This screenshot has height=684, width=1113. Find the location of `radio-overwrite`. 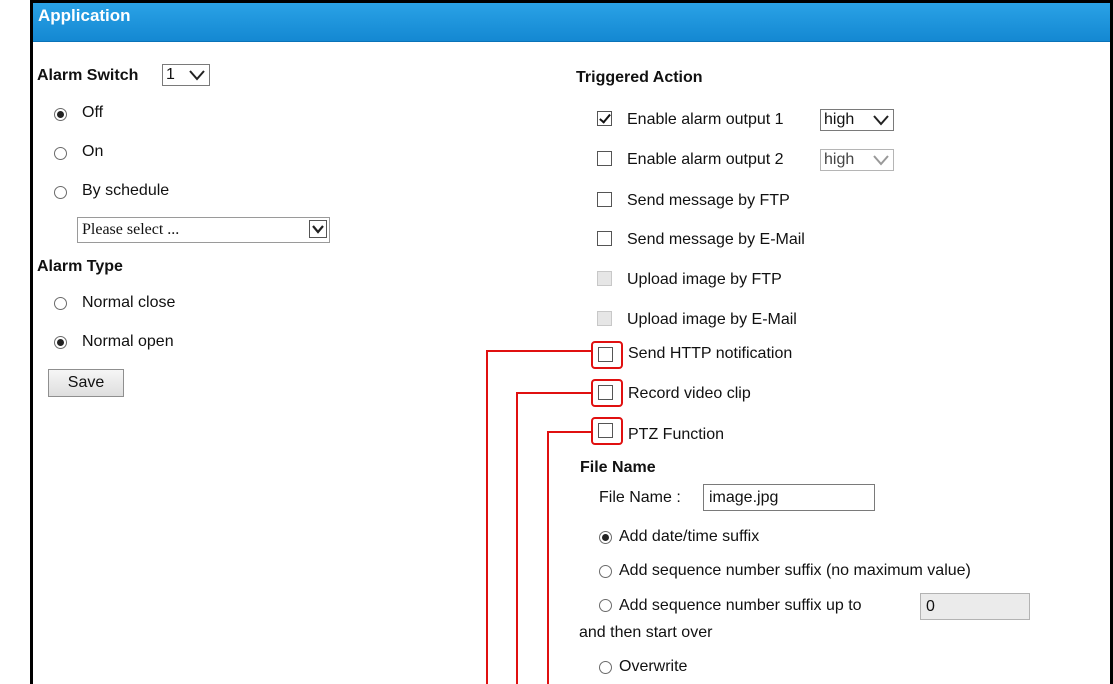

radio-overwrite is located at coordinates (605, 667).